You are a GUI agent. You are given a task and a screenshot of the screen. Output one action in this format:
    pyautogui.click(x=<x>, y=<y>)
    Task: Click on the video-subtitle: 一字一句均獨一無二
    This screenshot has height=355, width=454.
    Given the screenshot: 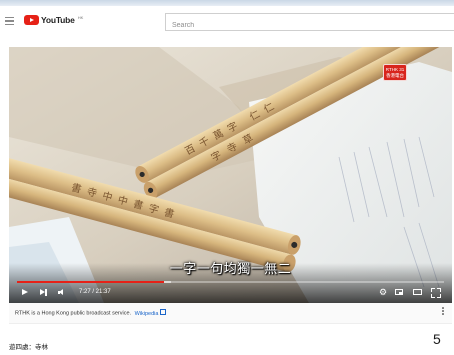 What is the action you would take?
    pyautogui.click(x=230, y=269)
    